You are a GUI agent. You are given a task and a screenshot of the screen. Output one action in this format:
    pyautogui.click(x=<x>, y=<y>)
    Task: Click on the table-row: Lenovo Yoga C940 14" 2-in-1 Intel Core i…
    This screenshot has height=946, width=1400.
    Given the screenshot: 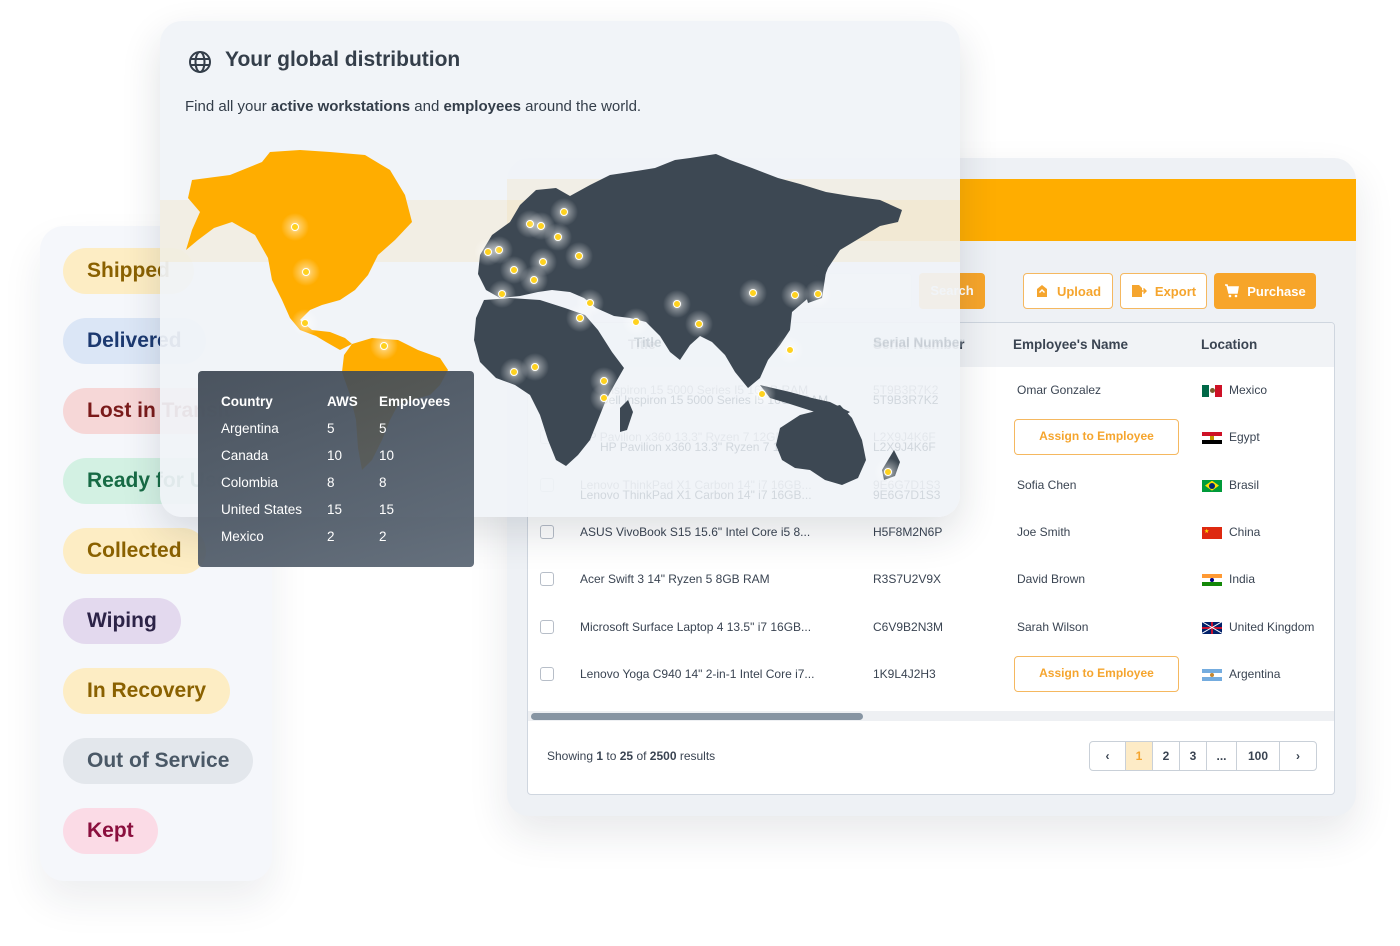 What is the action you would take?
    pyautogui.click(x=931, y=674)
    